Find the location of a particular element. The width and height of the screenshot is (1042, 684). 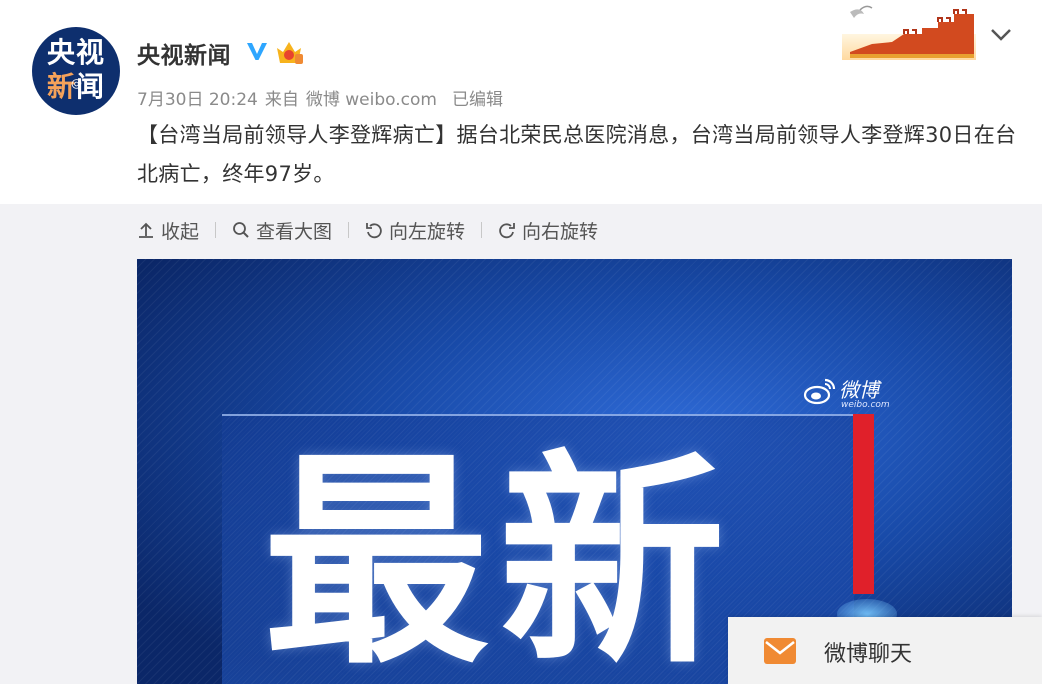

username: 央视新闻 is located at coordinates (184, 53).